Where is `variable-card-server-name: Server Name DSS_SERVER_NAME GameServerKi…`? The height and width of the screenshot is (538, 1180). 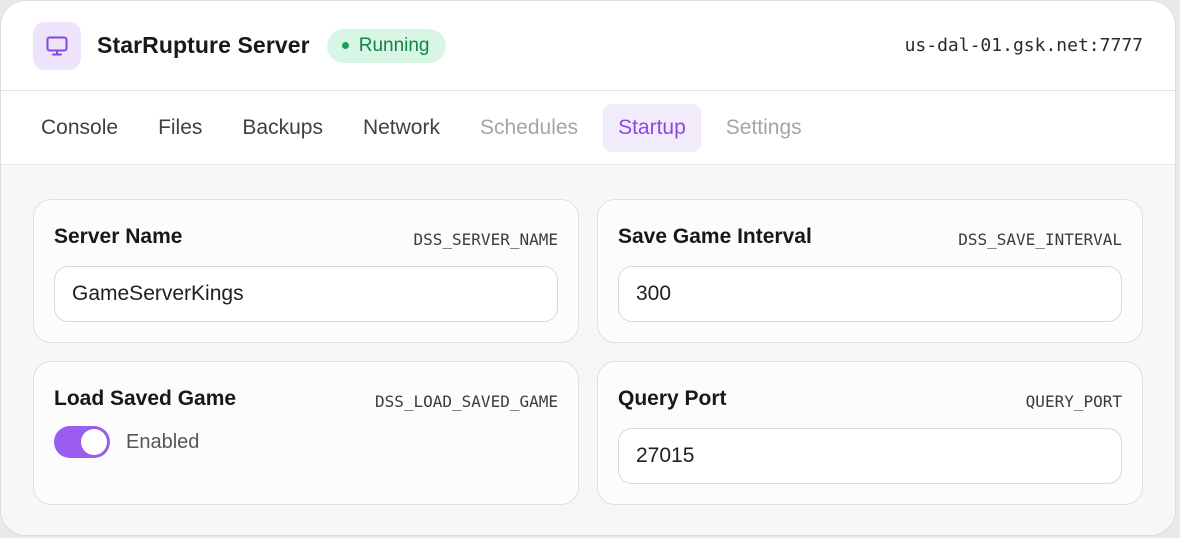 variable-card-server-name: Server Name DSS_SERVER_NAME GameServerKi… is located at coordinates (306, 271).